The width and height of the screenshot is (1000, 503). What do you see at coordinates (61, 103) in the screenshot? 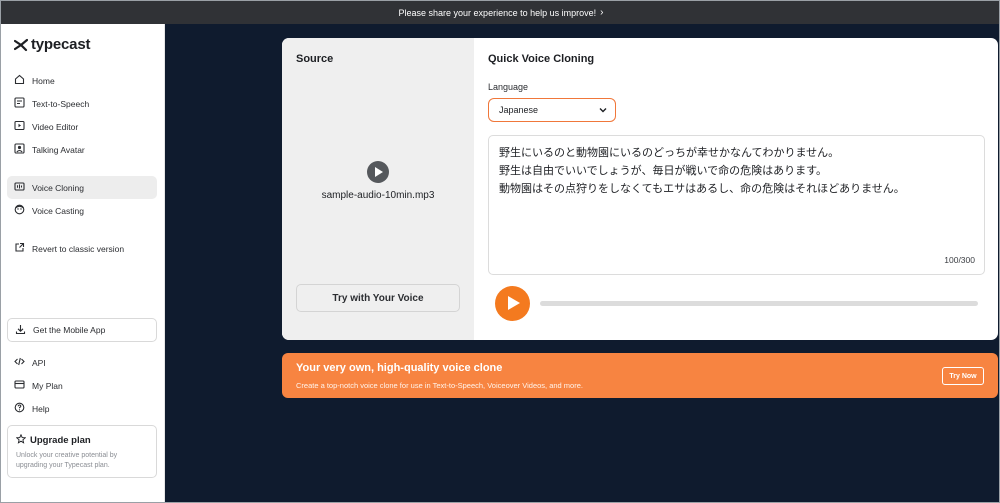
I see `sidebar-item-label: Text-to-Speech` at bounding box center [61, 103].